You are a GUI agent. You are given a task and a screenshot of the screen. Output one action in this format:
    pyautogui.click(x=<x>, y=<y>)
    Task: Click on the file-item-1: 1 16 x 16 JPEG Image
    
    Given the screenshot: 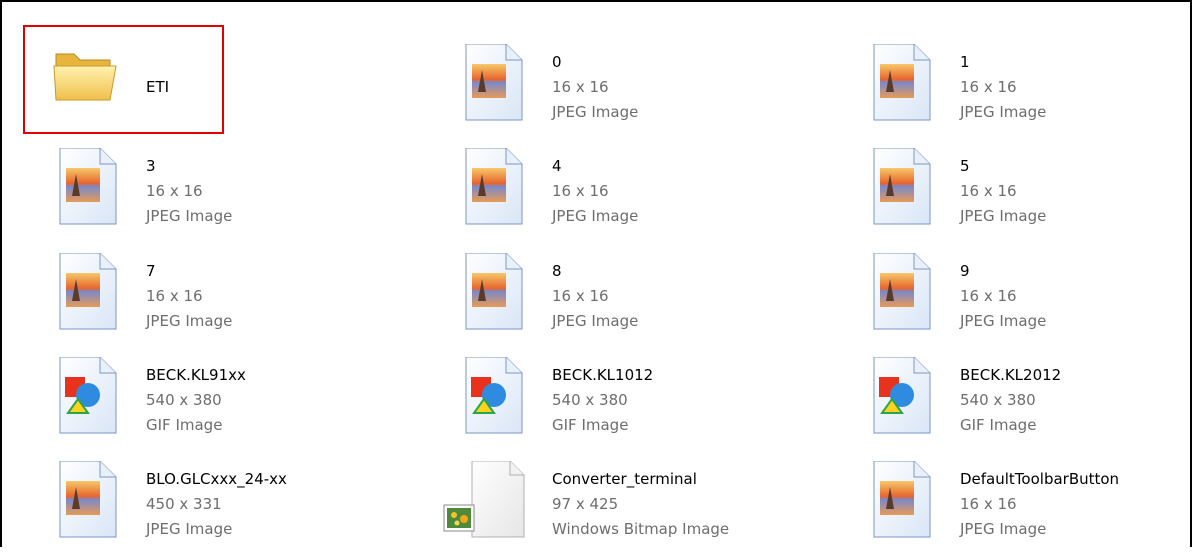 What is the action you would take?
    pyautogui.click(x=1029, y=90)
    